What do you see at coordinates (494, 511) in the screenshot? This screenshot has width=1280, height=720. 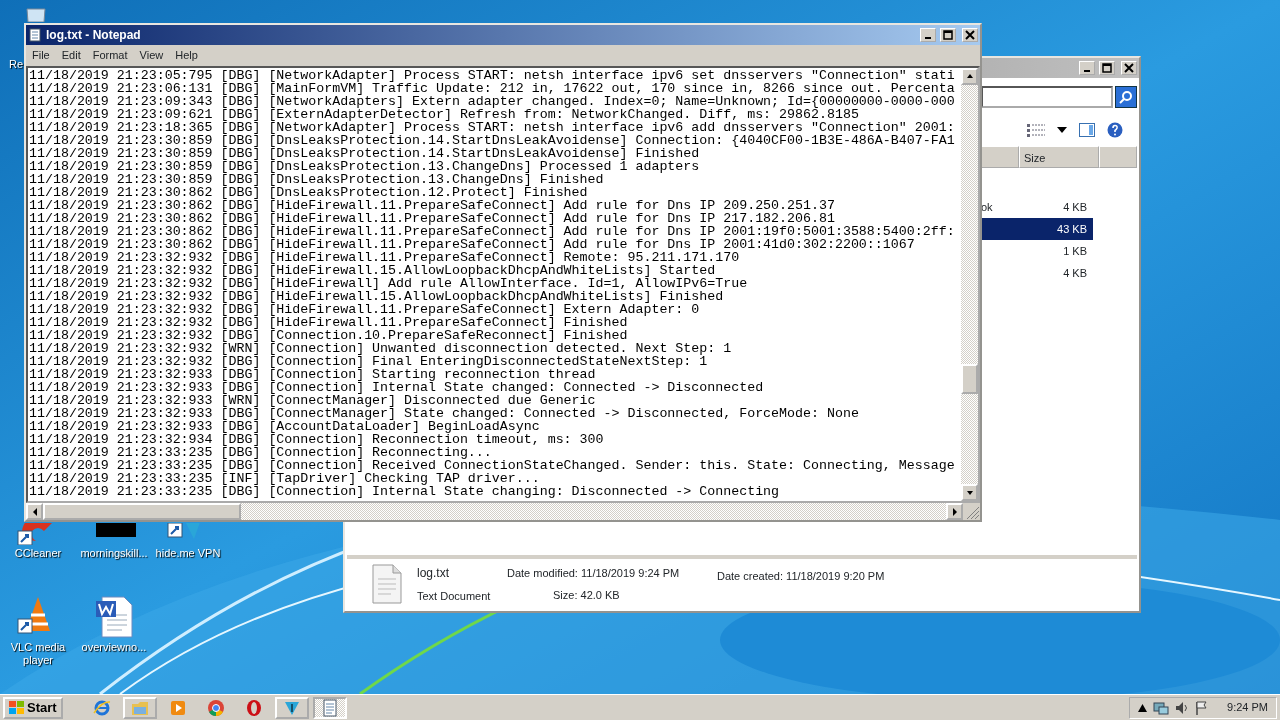 I see `horizontal-scrollbar` at bounding box center [494, 511].